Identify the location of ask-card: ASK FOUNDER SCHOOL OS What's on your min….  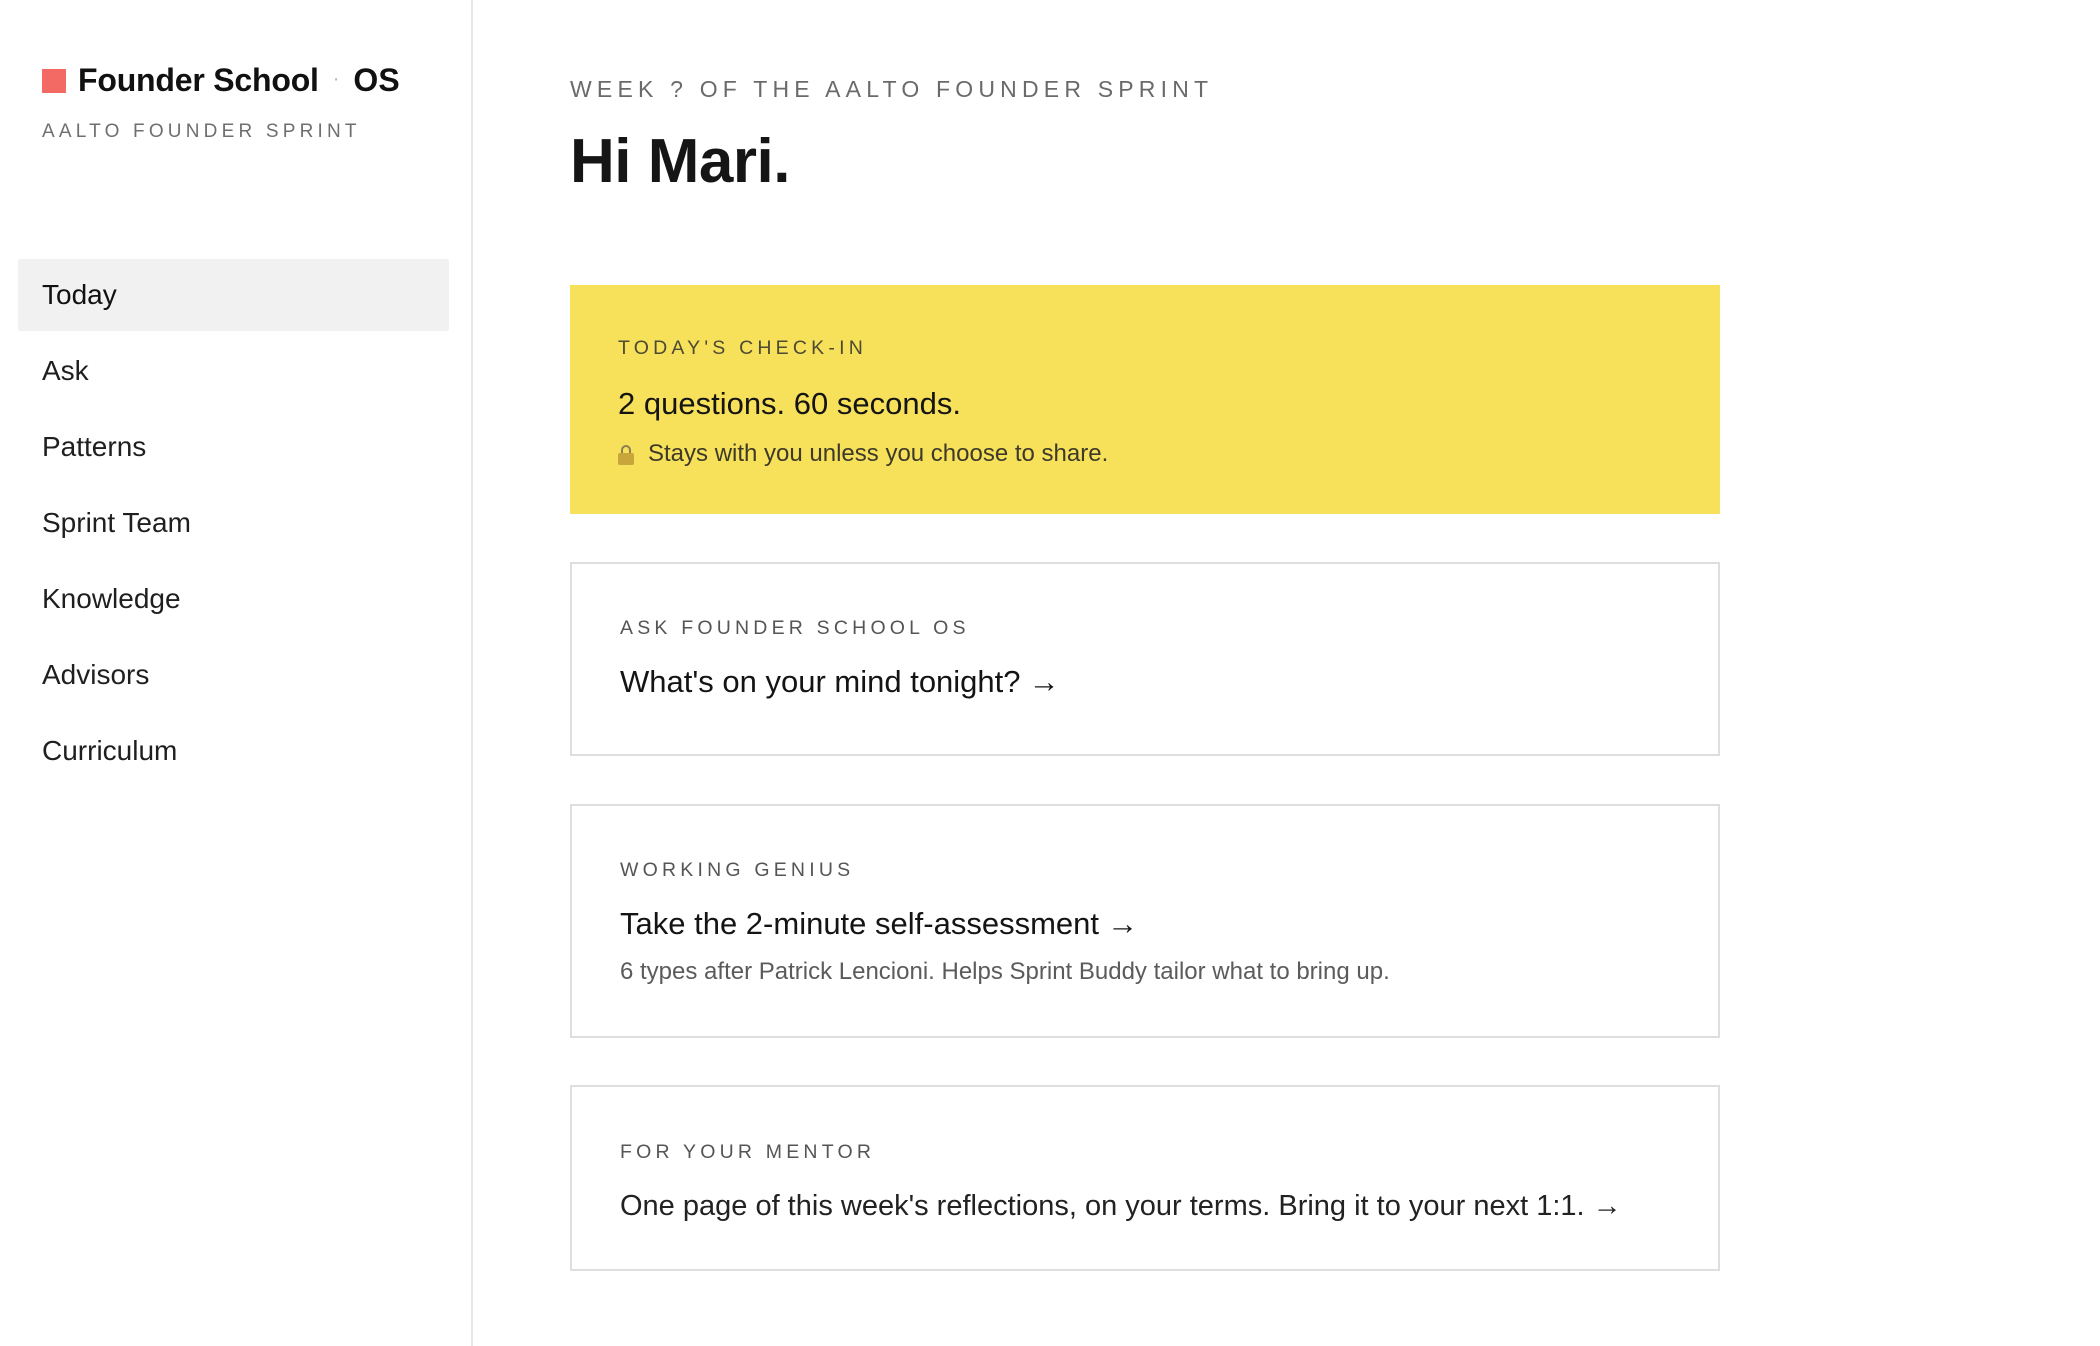
(1145, 659).